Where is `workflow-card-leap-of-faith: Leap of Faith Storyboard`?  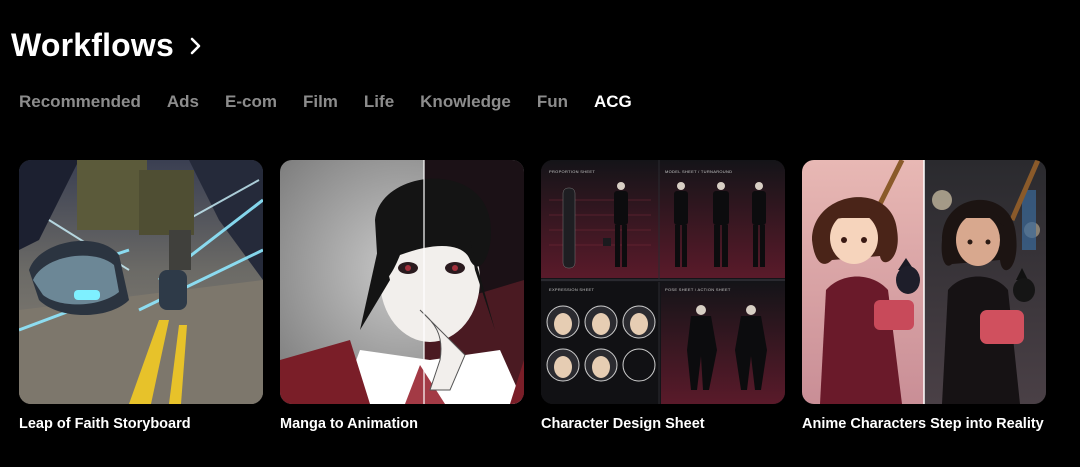 workflow-card-leap-of-faith: Leap of Faith Storyboard is located at coordinates (141, 297).